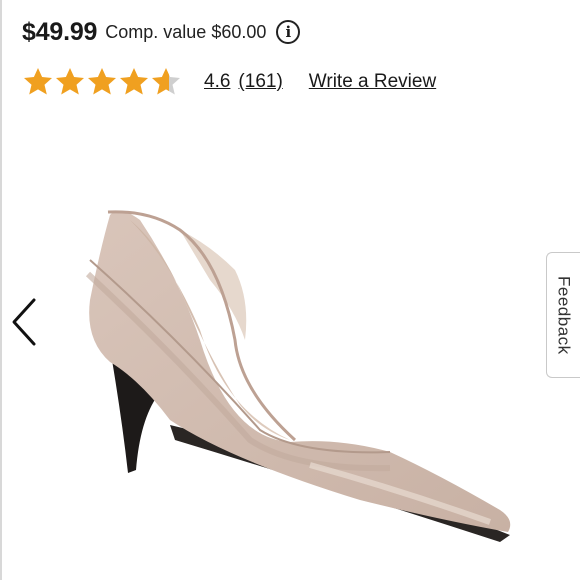 The width and height of the screenshot is (580, 580). What do you see at coordinates (1, 290) in the screenshot?
I see `left-divider` at bounding box center [1, 290].